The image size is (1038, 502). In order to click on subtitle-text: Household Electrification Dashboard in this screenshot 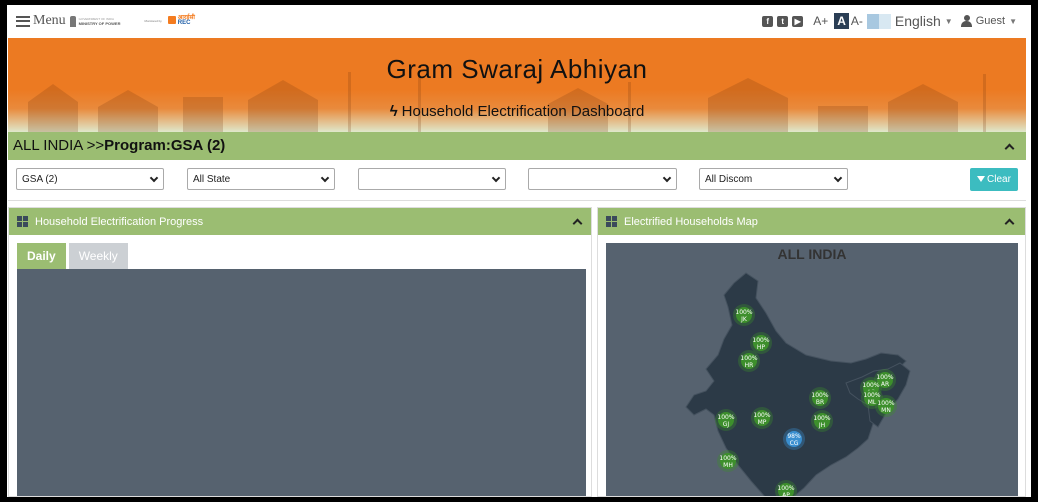, I will do `click(523, 111)`.